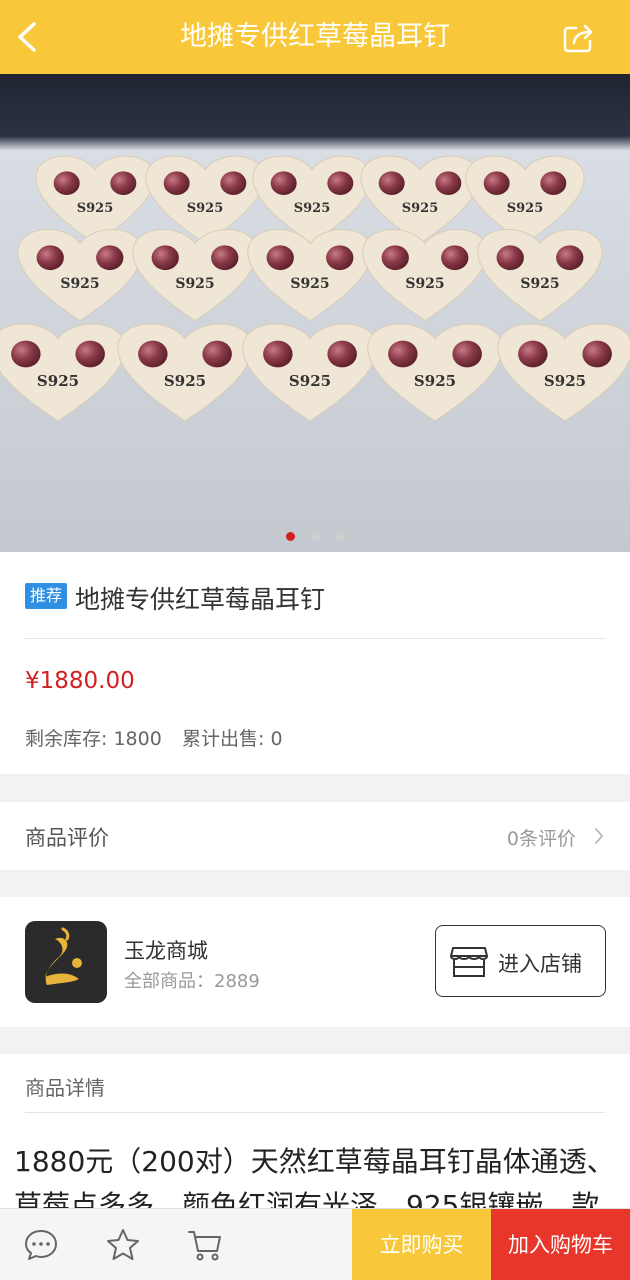  What do you see at coordinates (560, 1244) in the screenshot?
I see `add-to-cart-button: 加入购物车` at bounding box center [560, 1244].